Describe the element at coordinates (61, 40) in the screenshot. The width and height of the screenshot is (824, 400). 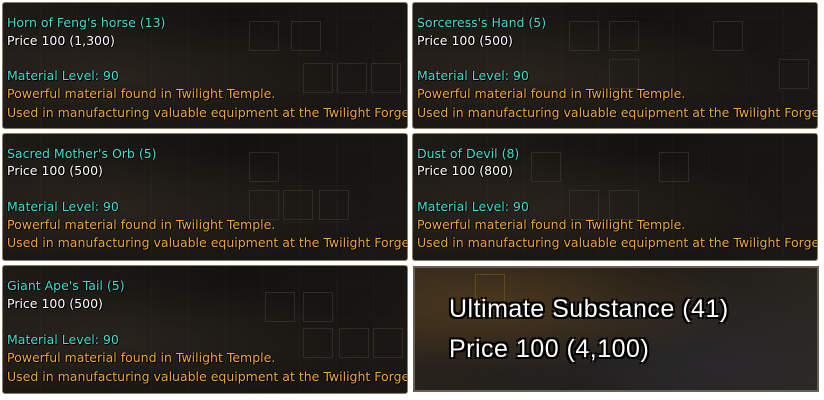
I see `item-price: Price 100 (1,300)` at that location.